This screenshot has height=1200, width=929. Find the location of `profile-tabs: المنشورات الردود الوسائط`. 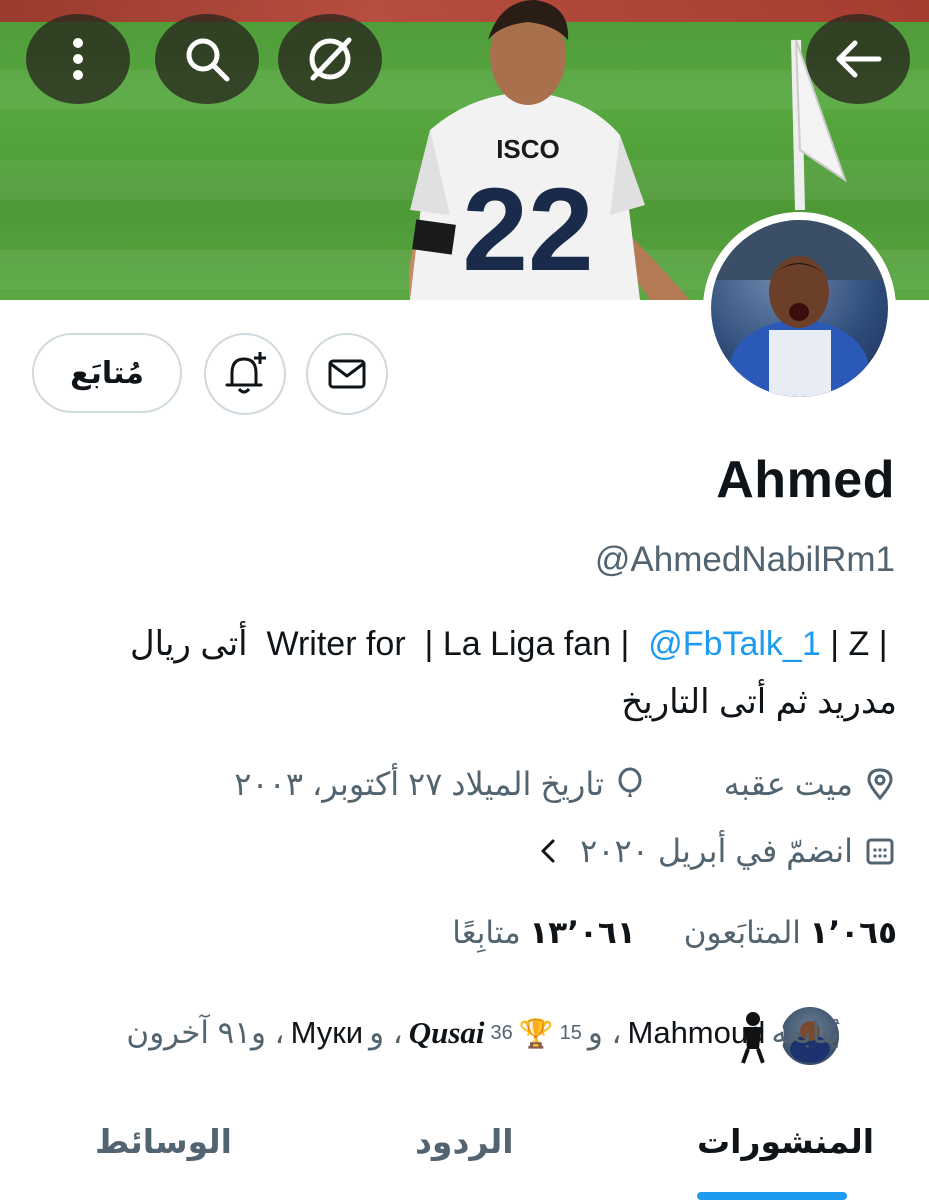

profile-tabs: المنشورات الردود الوسائط is located at coordinates (464, 1150).